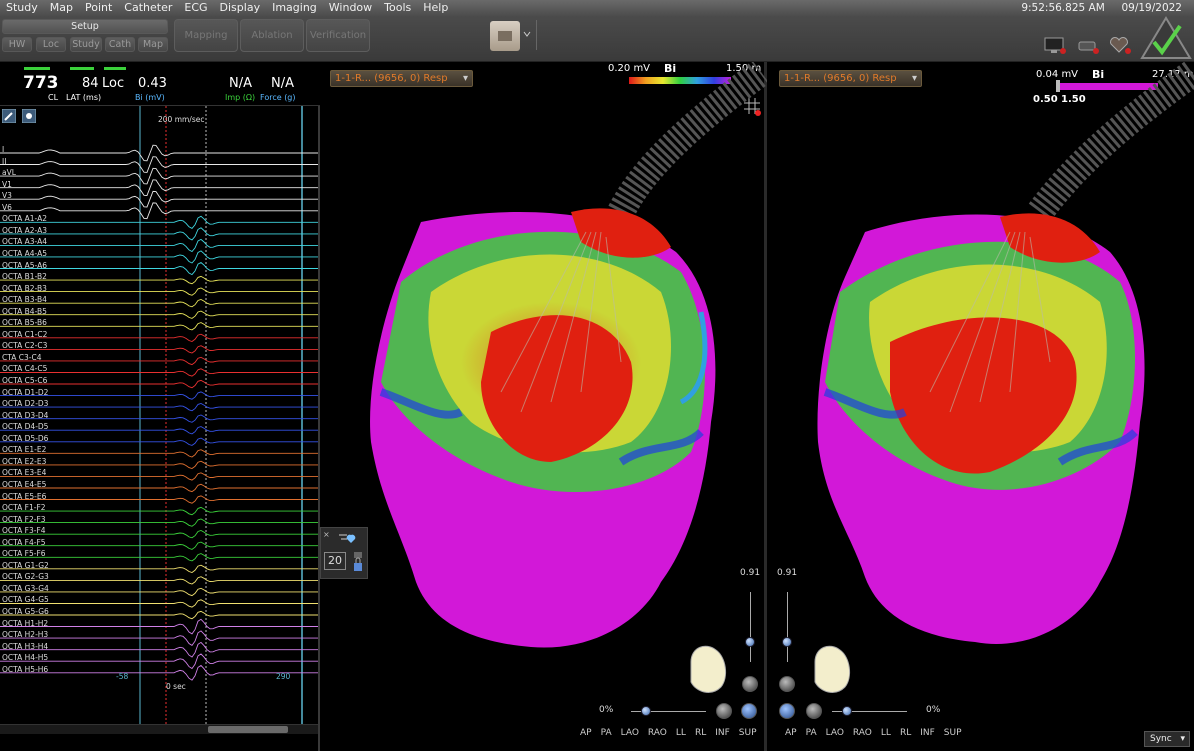  What do you see at coordinates (1120, 45) in the screenshot?
I see `heart-status-icon` at bounding box center [1120, 45].